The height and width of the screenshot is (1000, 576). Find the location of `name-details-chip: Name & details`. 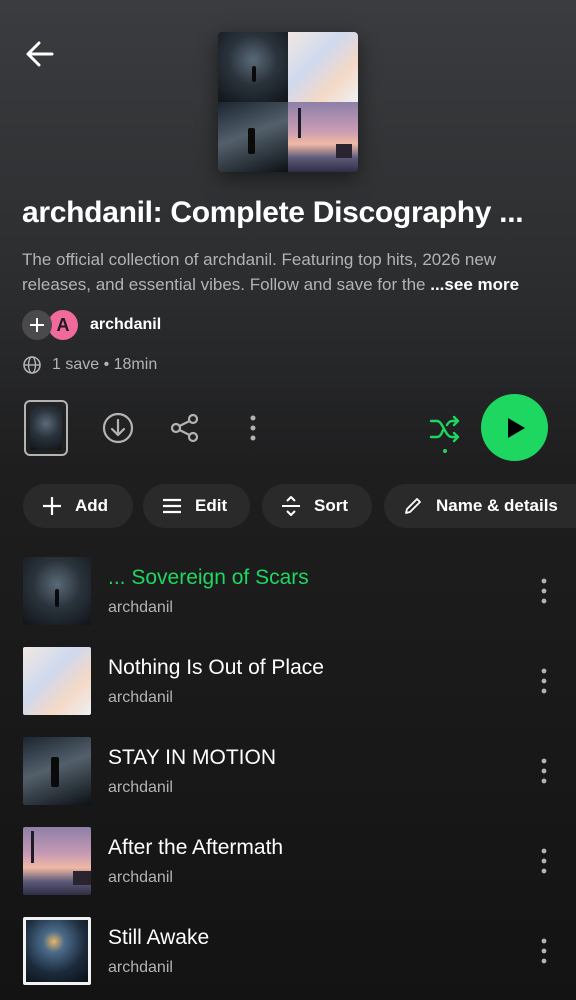

name-details-chip: Name & details is located at coordinates (480, 506).